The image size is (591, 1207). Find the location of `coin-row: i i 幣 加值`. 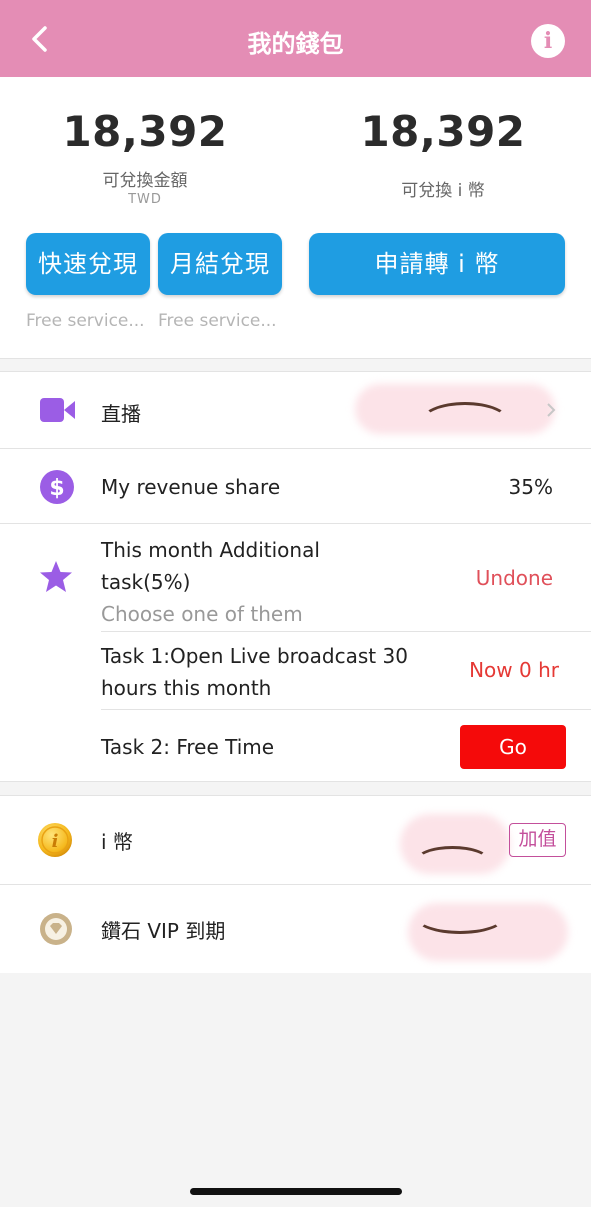

coin-row: i i 幣 加值 is located at coordinates (295, 840).